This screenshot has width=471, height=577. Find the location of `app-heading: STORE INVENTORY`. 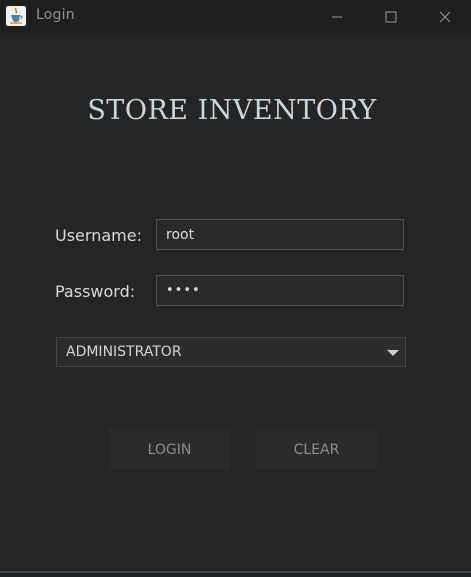

app-heading: STORE INVENTORY is located at coordinates (232, 110).